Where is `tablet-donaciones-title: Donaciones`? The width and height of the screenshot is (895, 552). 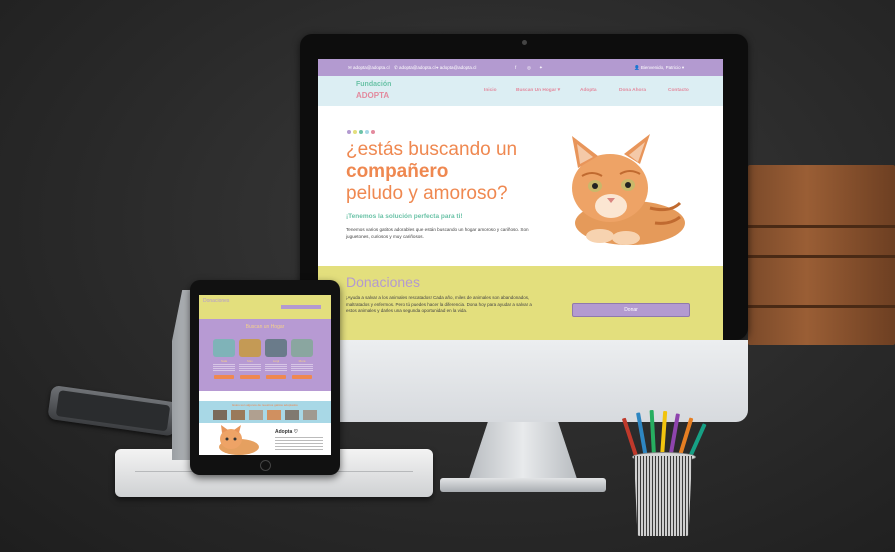 tablet-donaciones-title: Donaciones is located at coordinates (216, 301).